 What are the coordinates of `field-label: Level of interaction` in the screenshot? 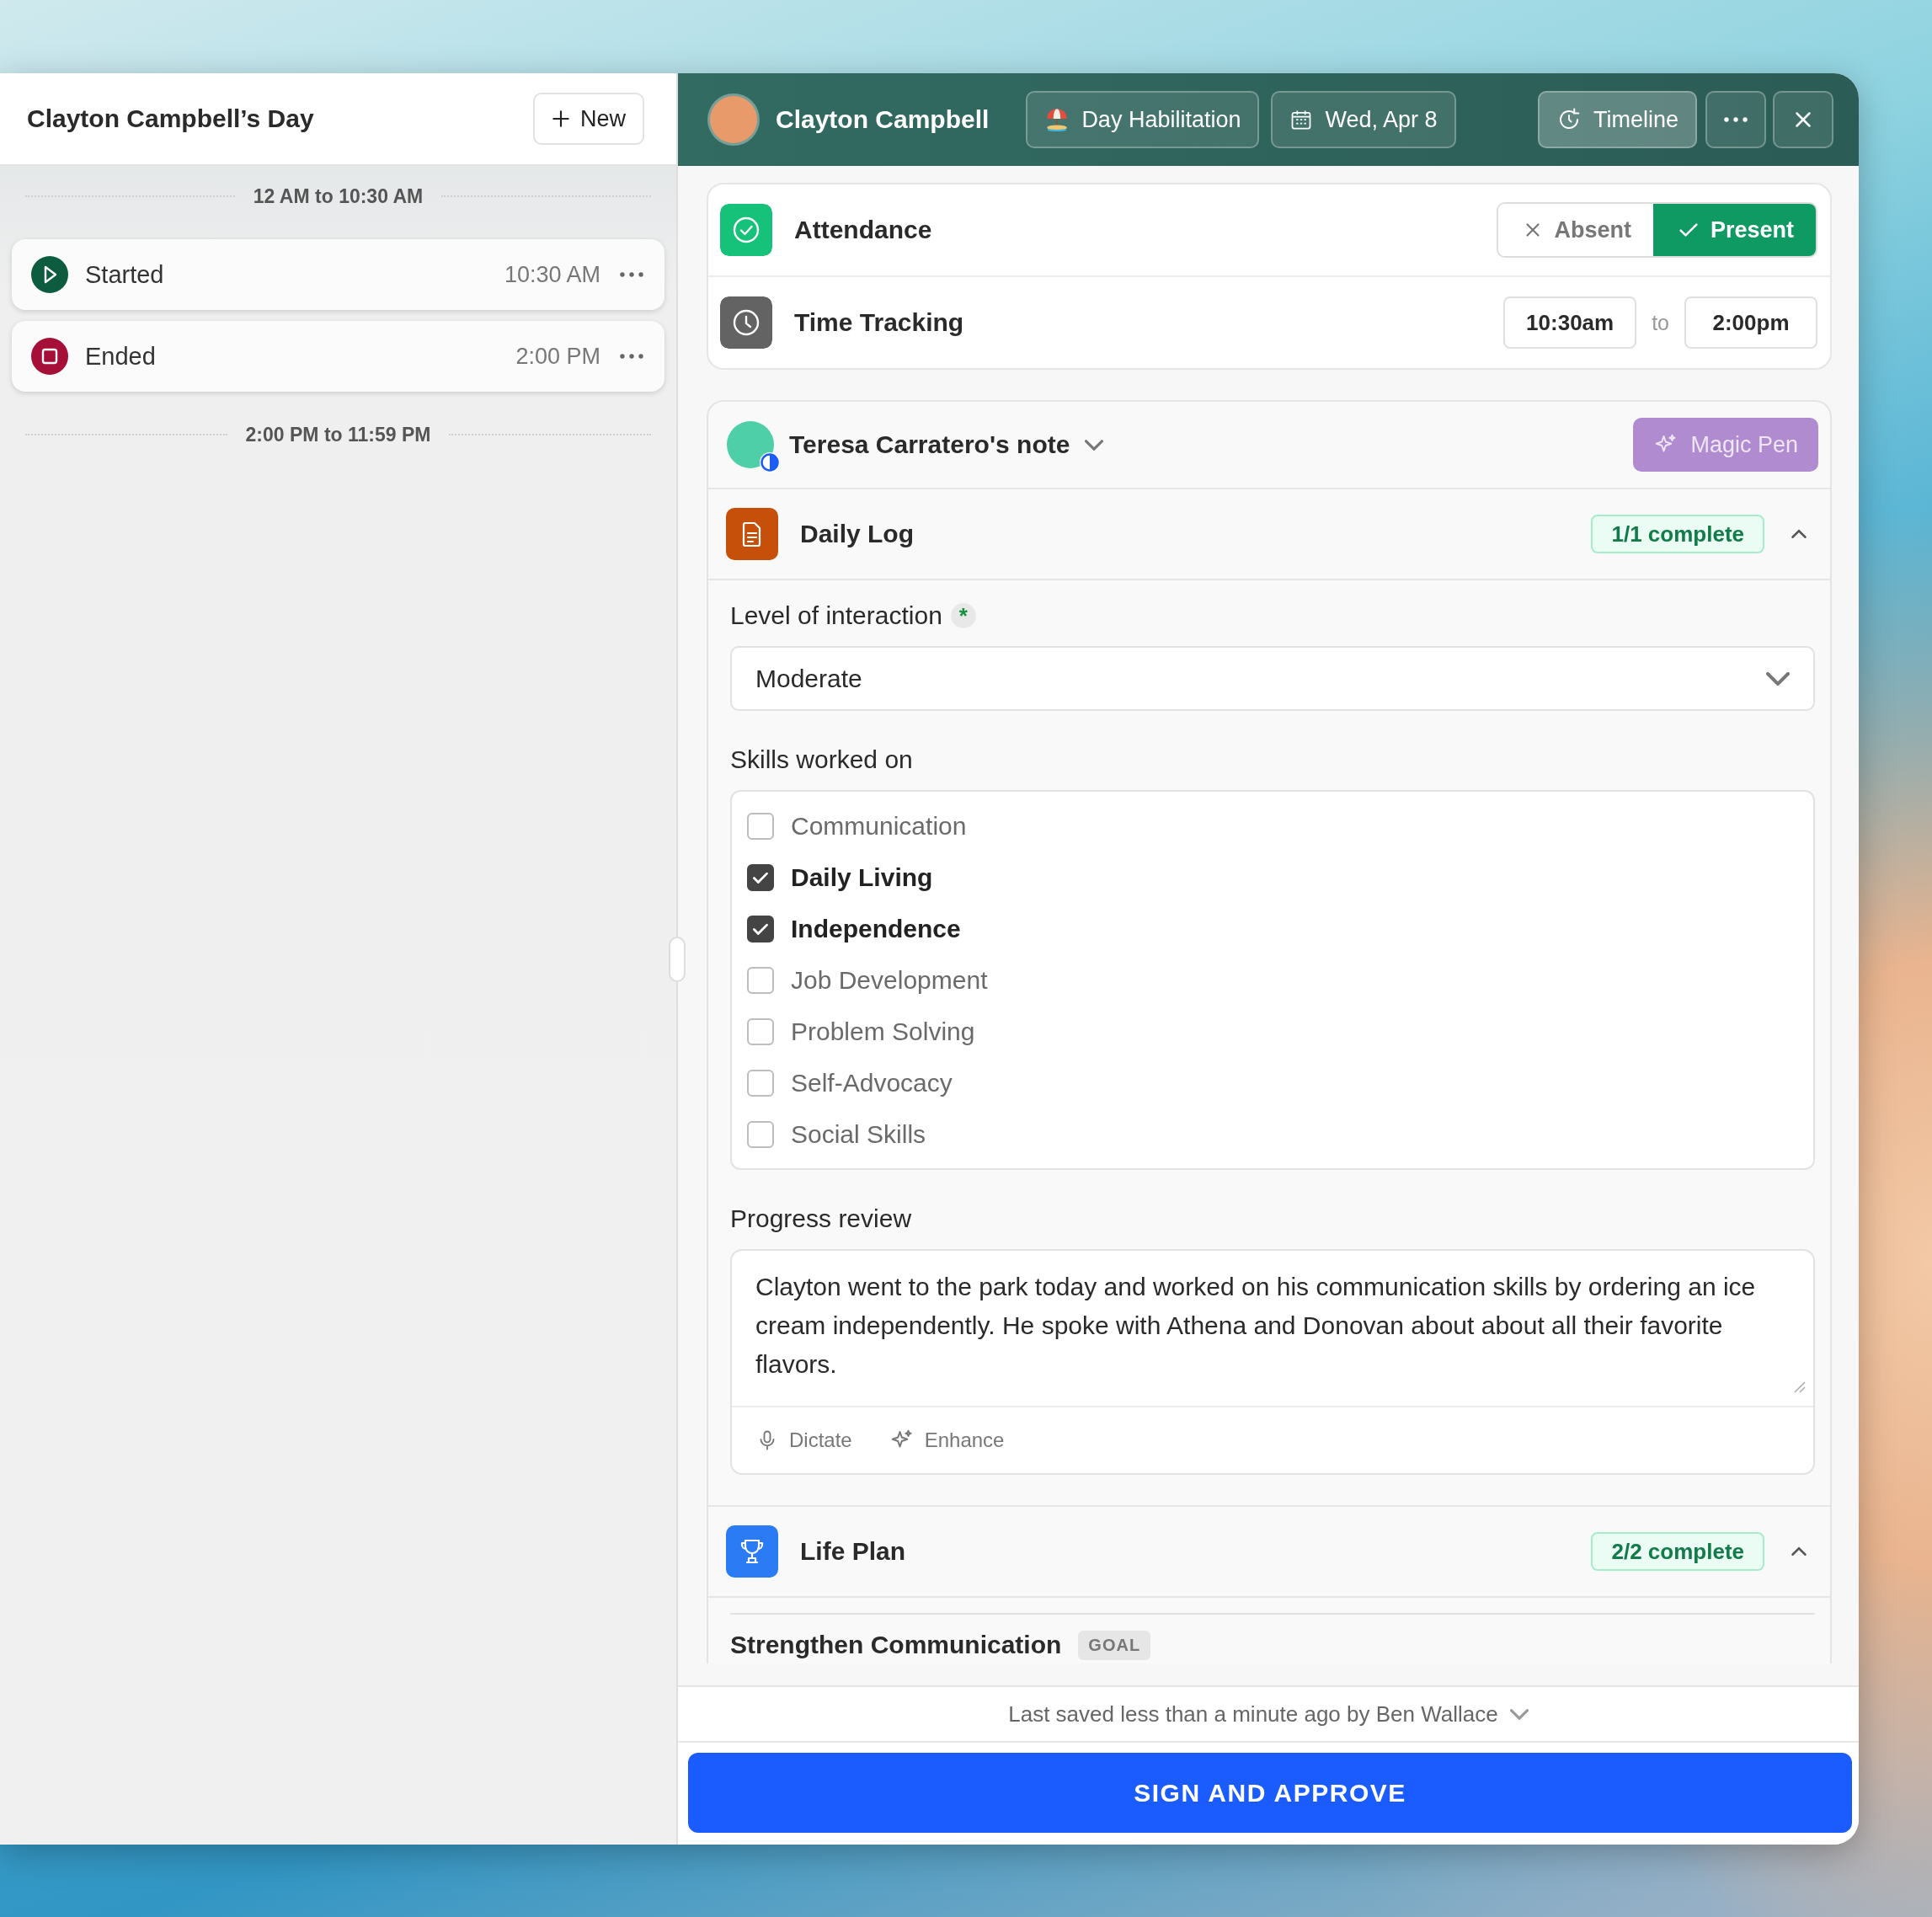 It's located at (836, 615).